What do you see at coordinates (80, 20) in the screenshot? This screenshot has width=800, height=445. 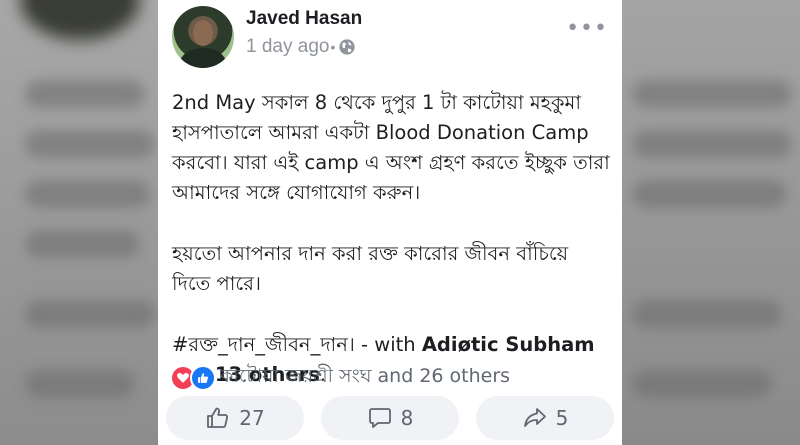 I see `background-avatar-blur` at bounding box center [80, 20].